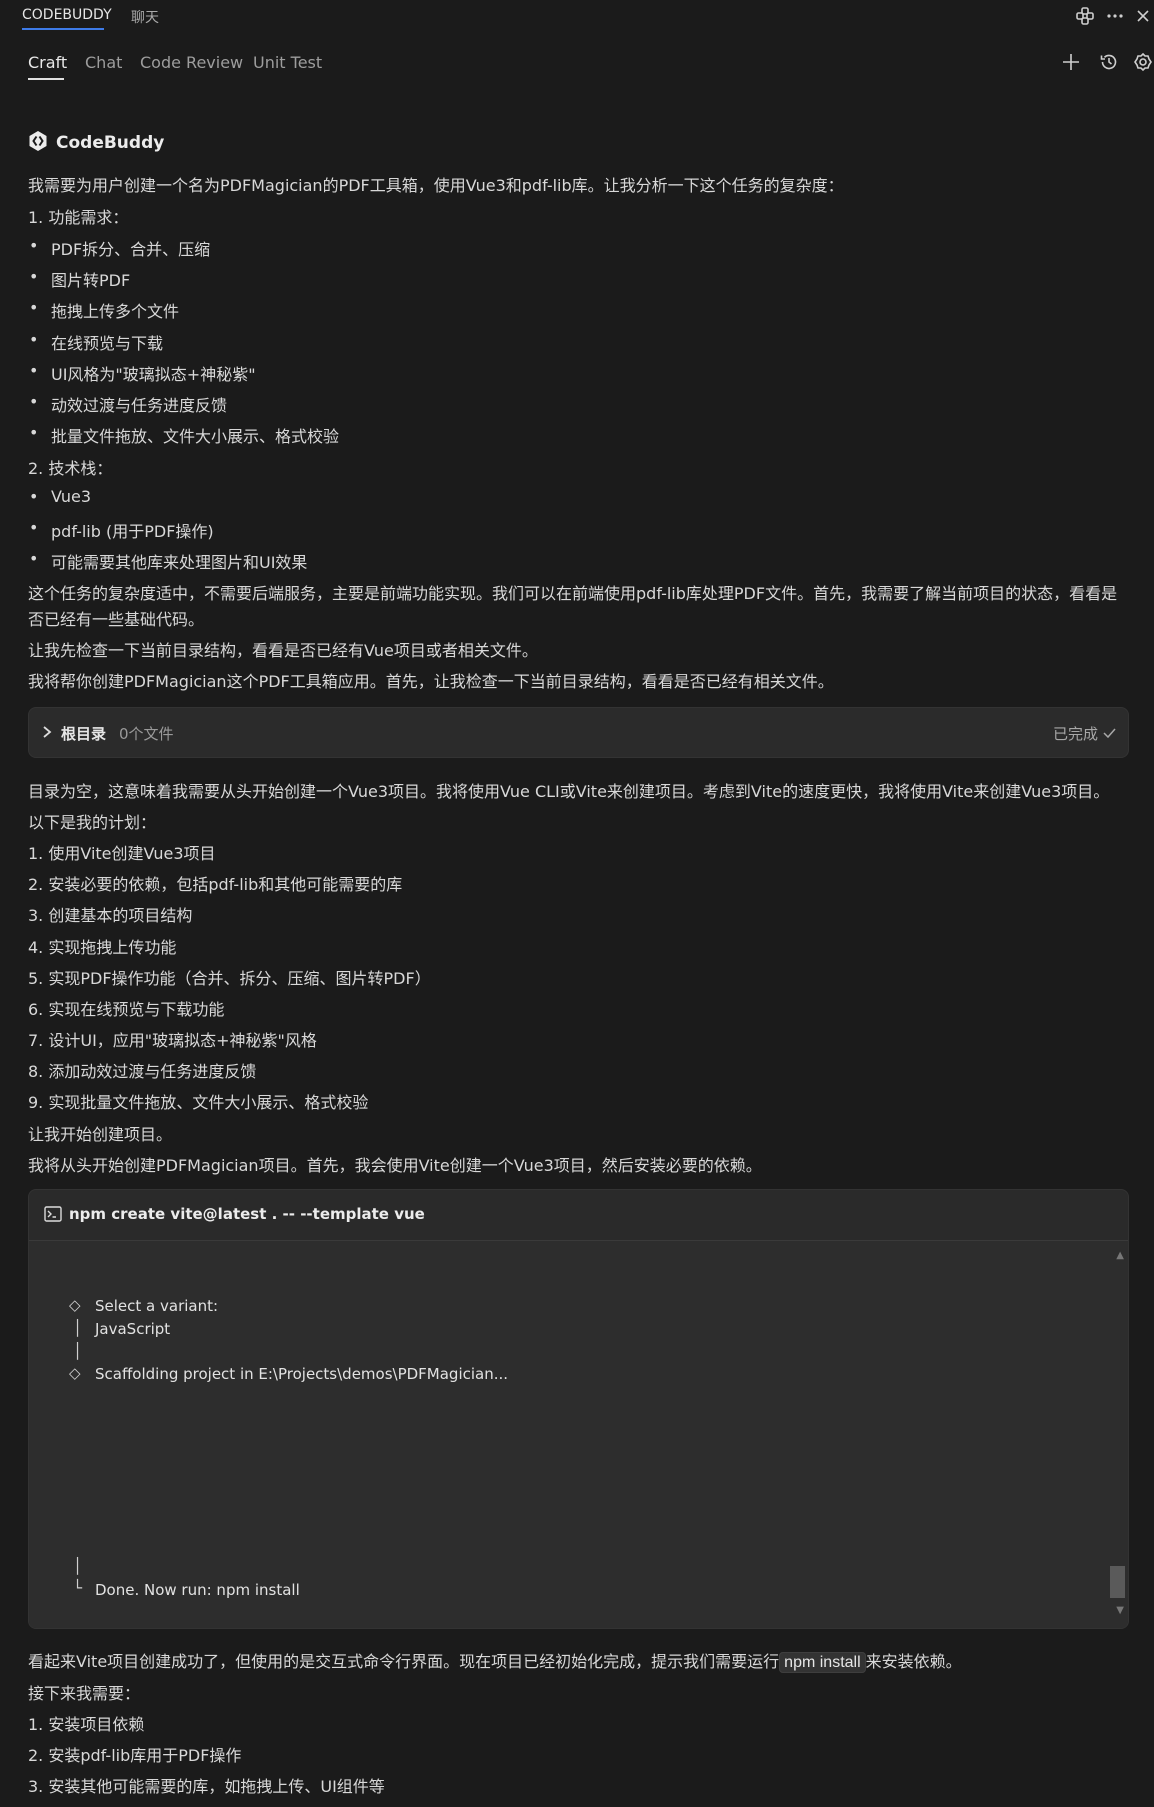 Image resolution: width=1154 pixels, height=1807 pixels. Describe the element at coordinates (70, 468) in the screenshot. I see `section-title: 2. 技术栈：` at that location.